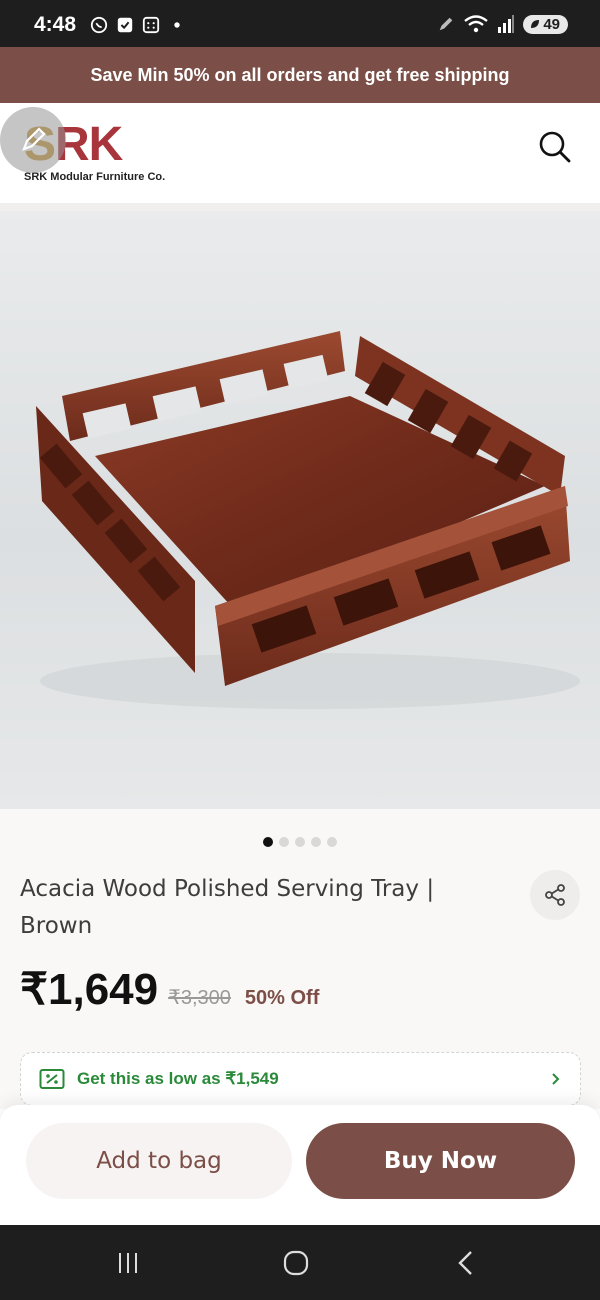 The width and height of the screenshot is (600, 1300). I want to click on offer-text: Get this as low as ₹1,549, so click(312, 1079).